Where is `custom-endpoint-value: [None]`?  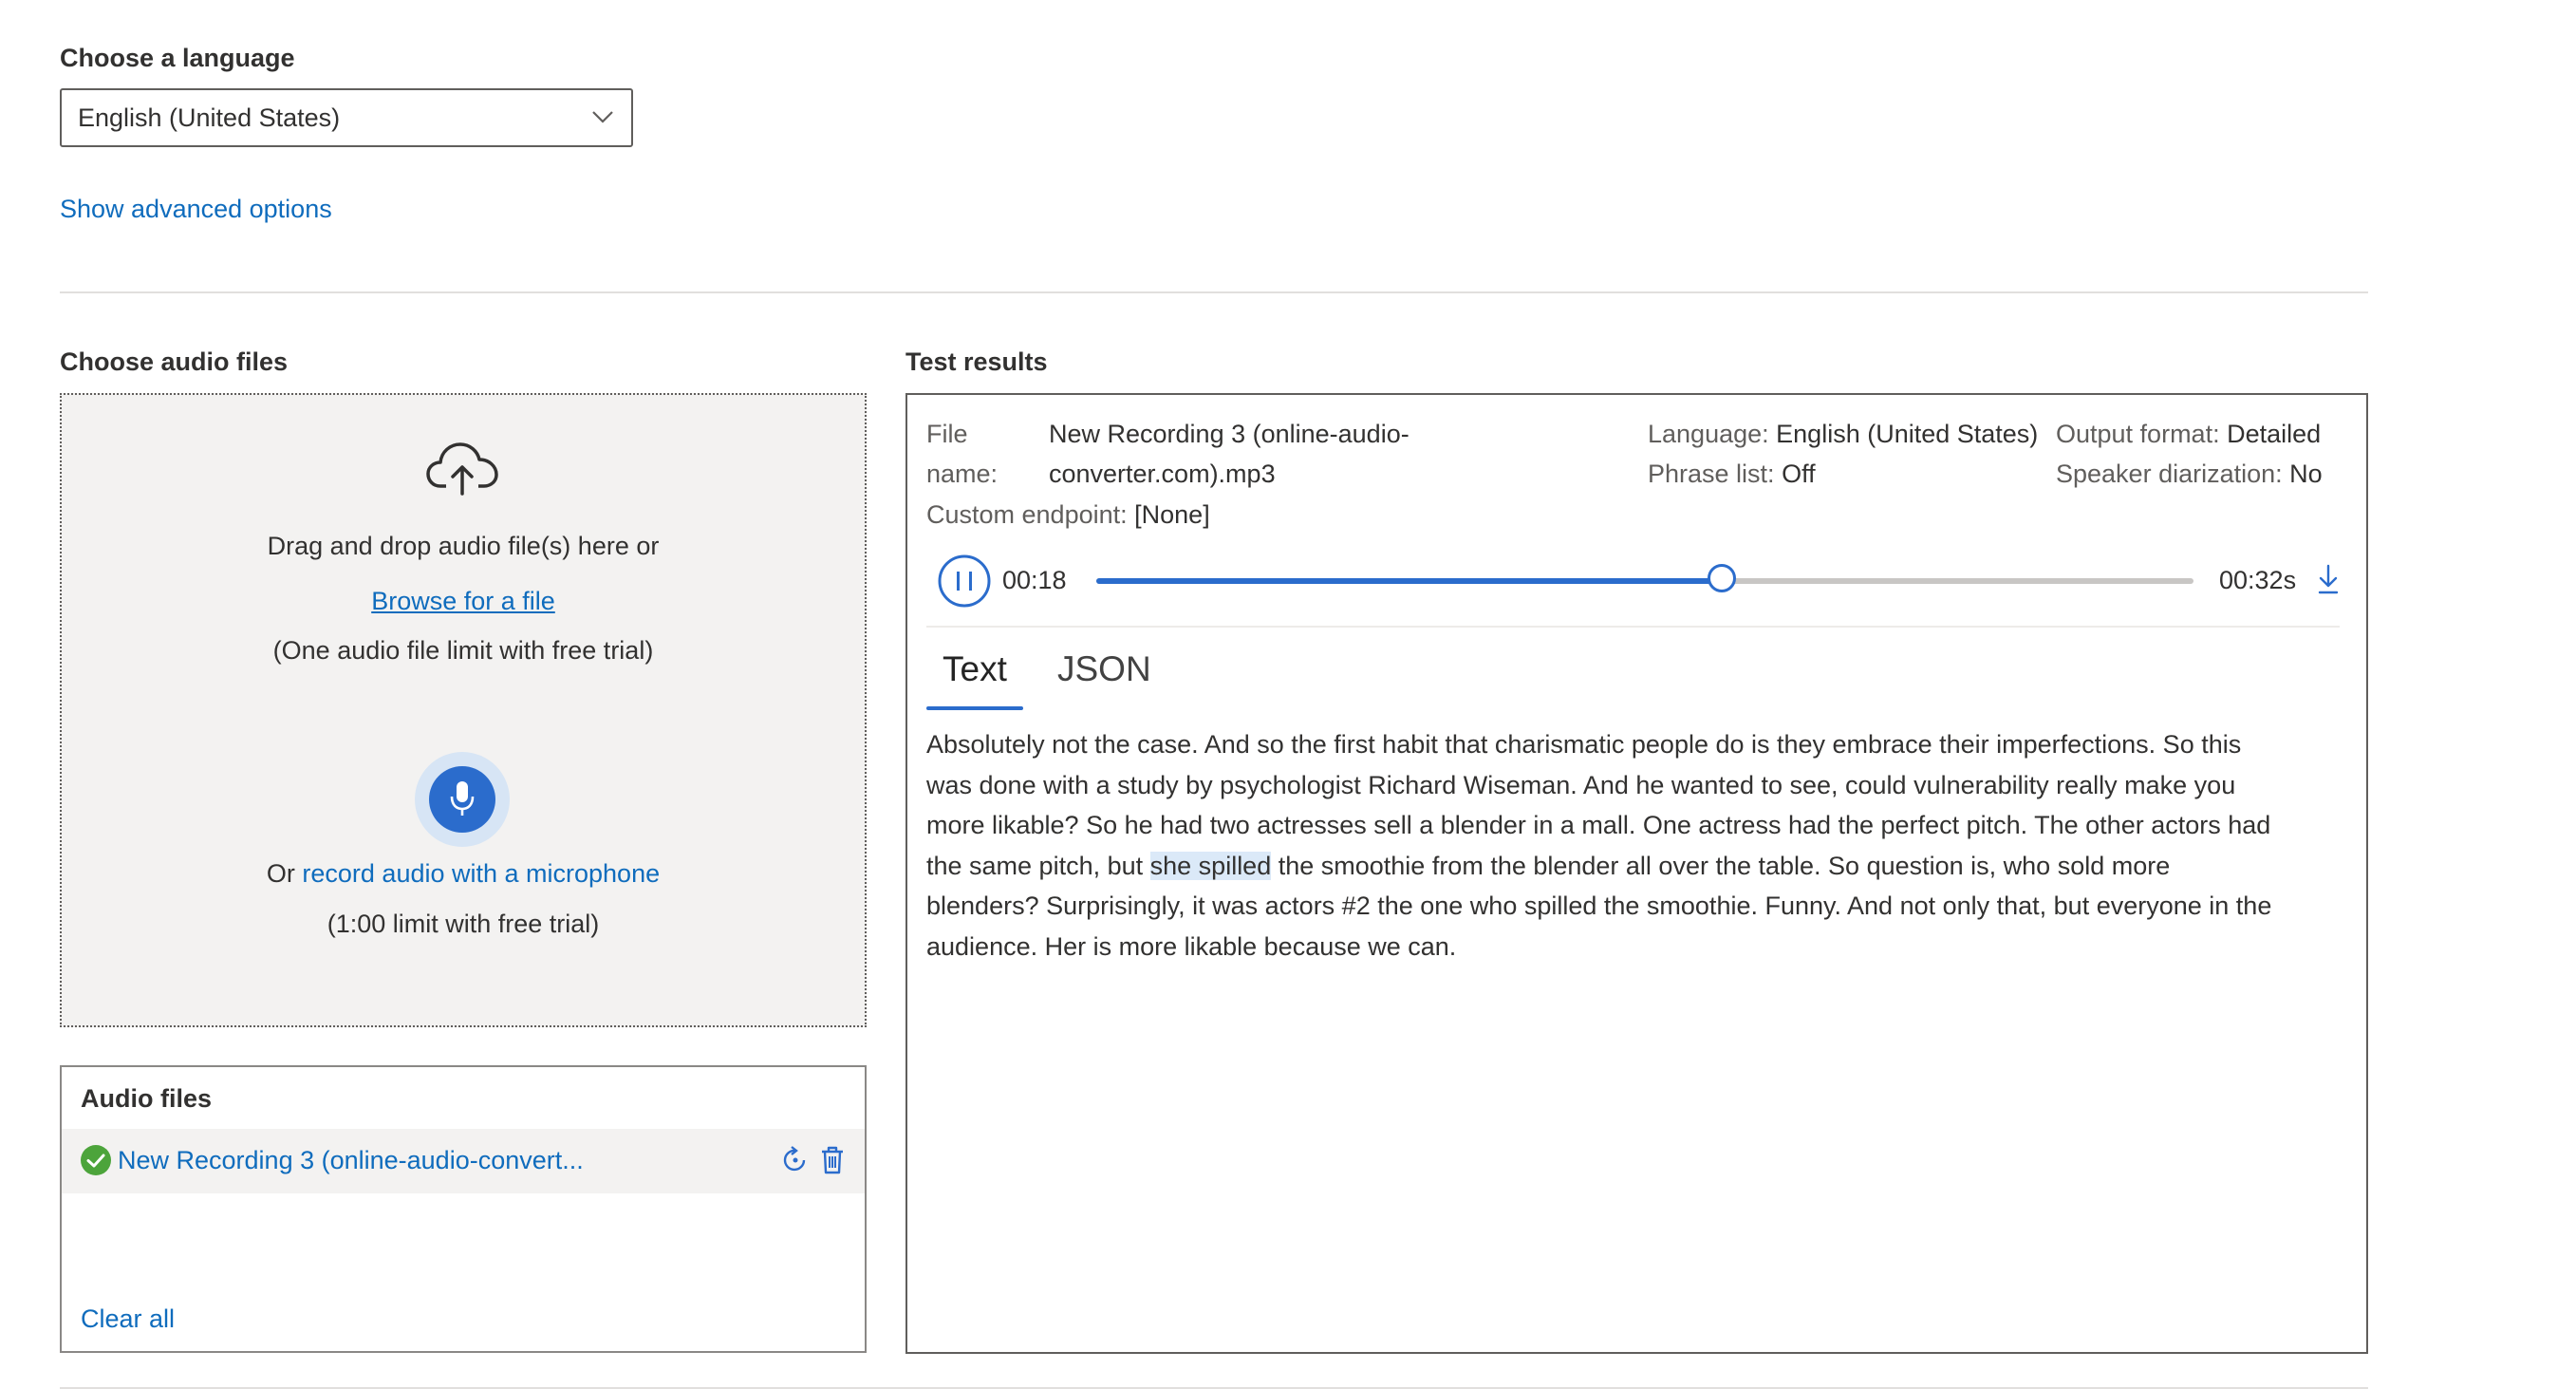 custom-endpoint-value: [None] is located at coordinates (1172, 515).